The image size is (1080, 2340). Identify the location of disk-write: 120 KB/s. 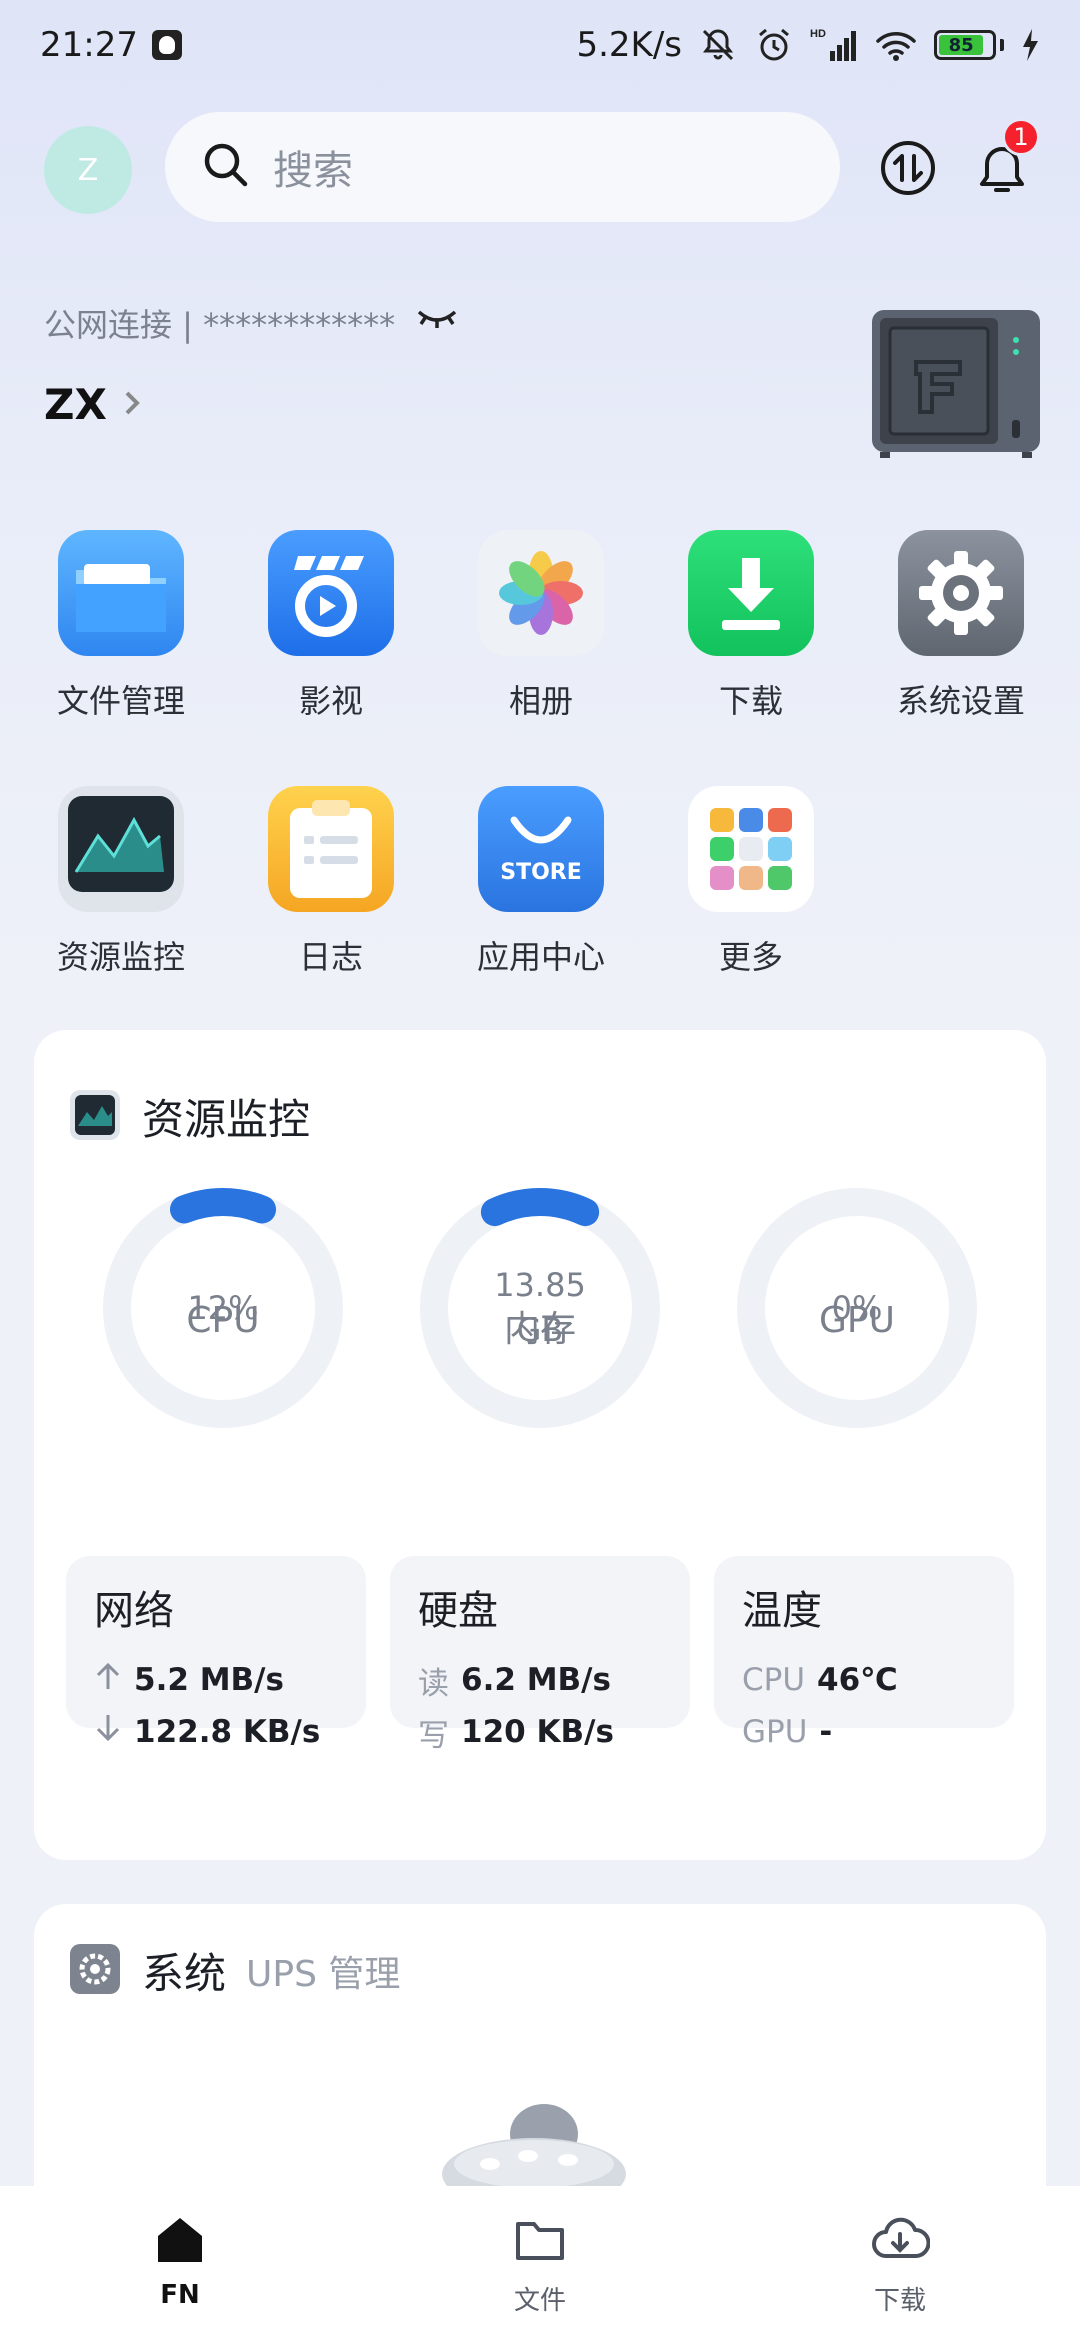
(537, 1732).